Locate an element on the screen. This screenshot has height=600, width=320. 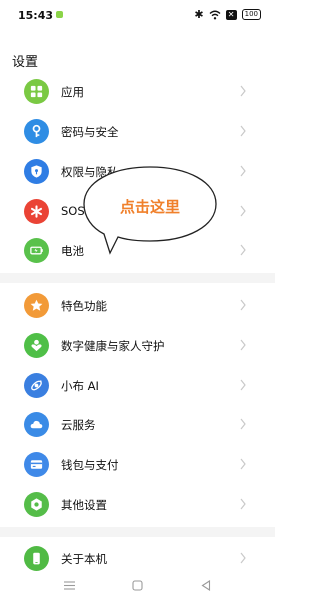
menu-icon is located at coordinates (69, 585).